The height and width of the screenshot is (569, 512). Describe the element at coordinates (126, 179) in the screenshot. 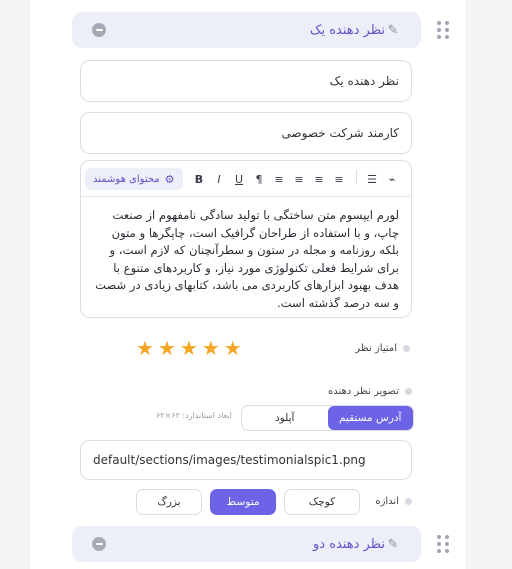

I see `ai-content-label: محتوای هوشمند` at that location.